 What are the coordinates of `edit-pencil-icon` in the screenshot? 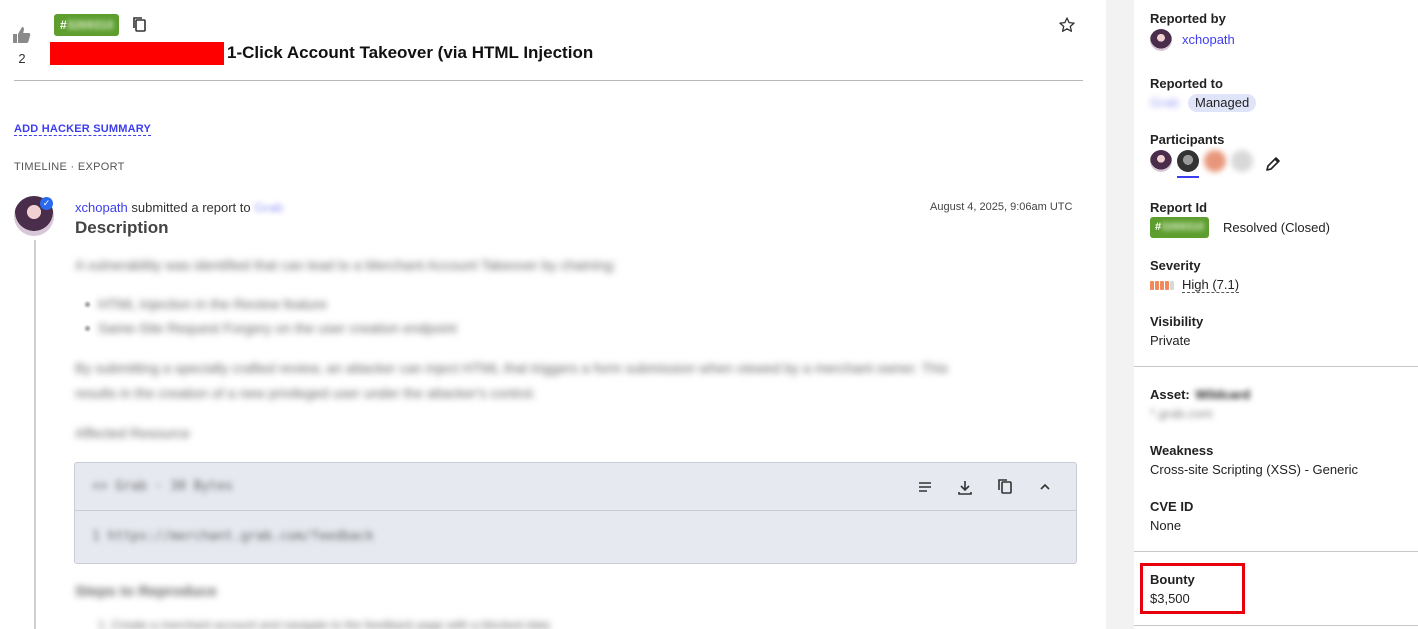 It's located at (1273, 164).